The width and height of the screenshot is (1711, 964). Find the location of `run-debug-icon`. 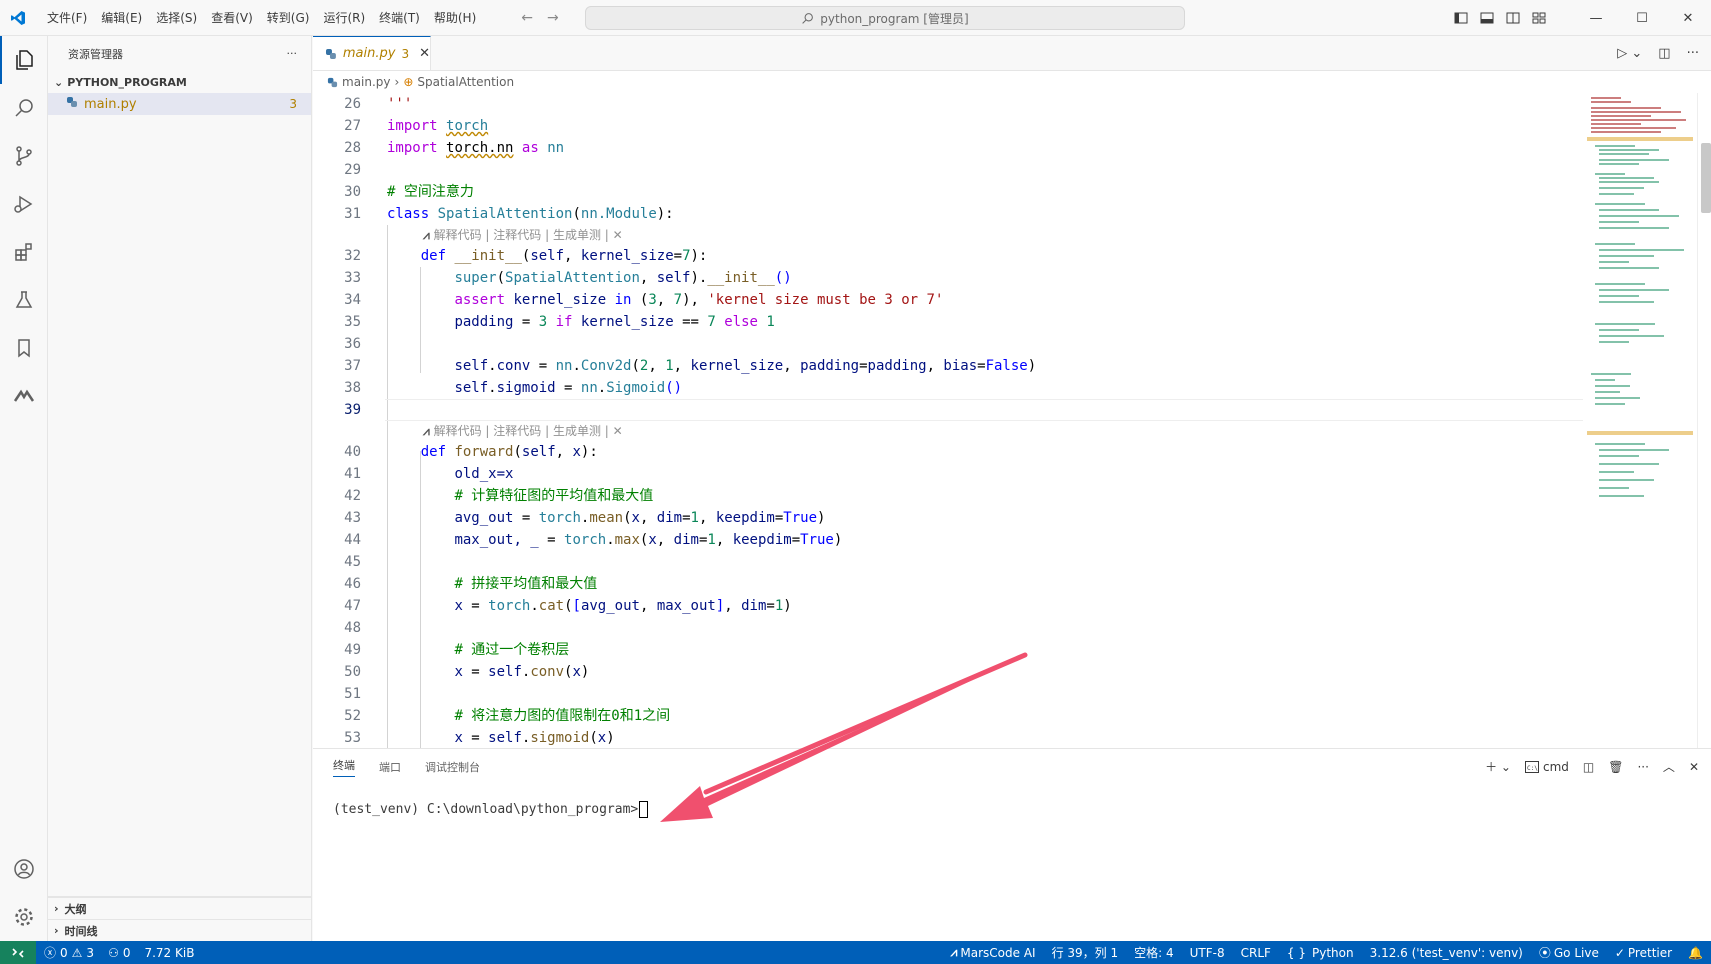

run-debug-icon is located at coordinates (24, 204).